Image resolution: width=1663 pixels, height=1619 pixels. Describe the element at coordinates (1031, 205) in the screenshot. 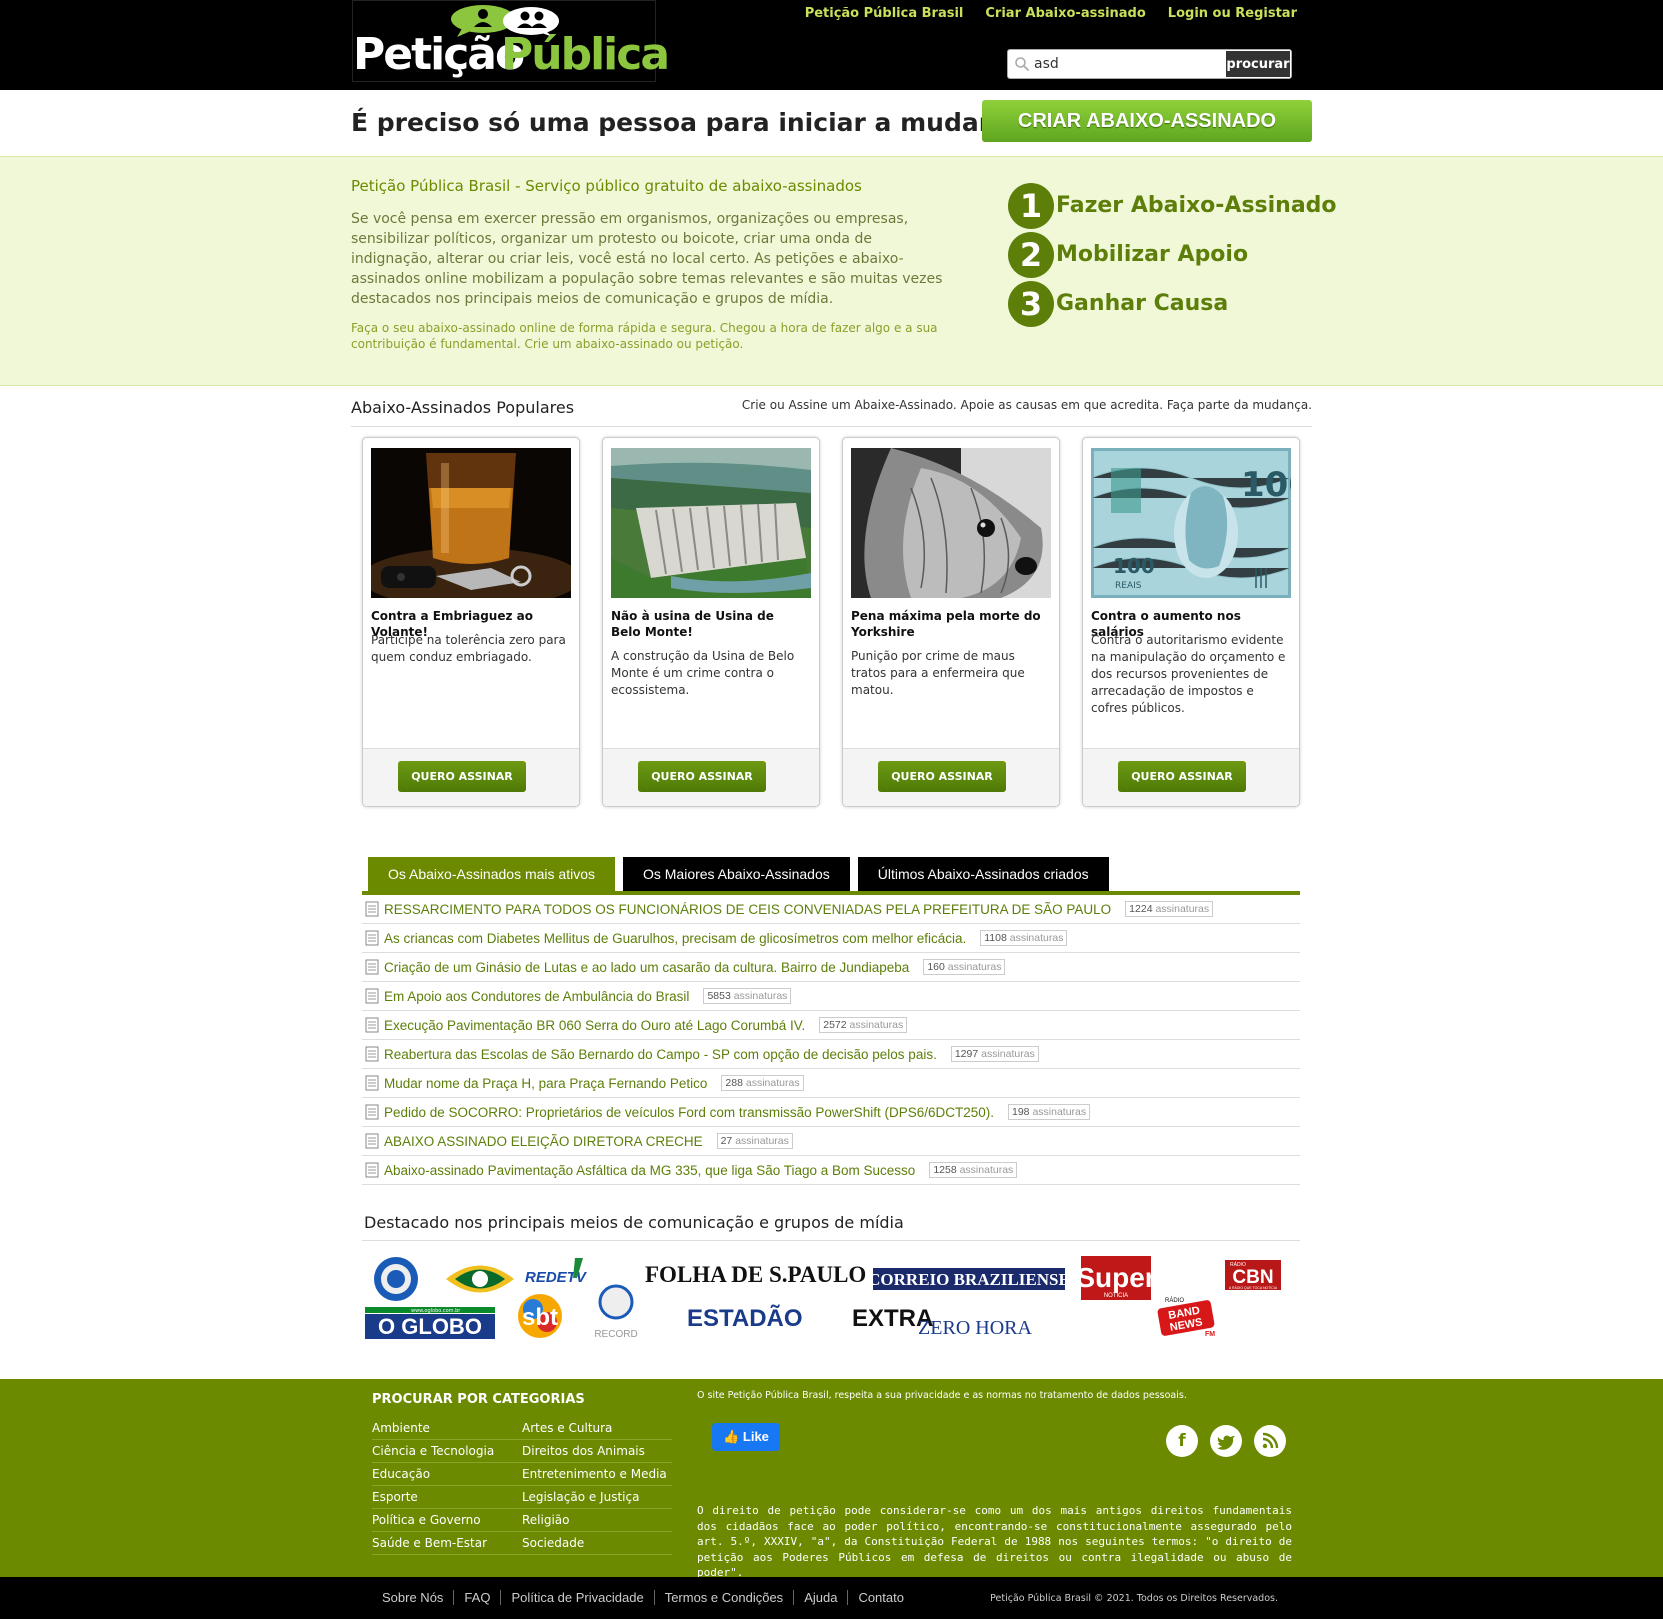

I see `step-number: 1` at that location.